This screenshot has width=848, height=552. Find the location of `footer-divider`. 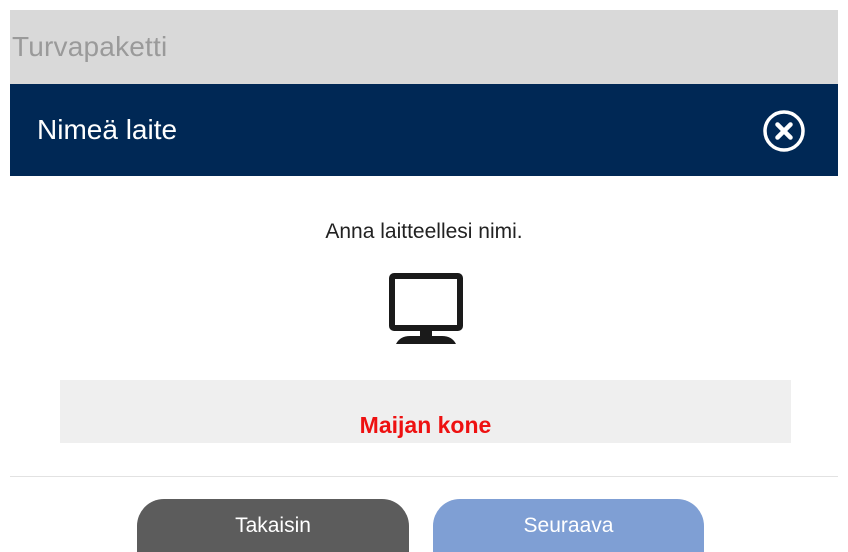

footer-divider is located at coordinates (424, 476).